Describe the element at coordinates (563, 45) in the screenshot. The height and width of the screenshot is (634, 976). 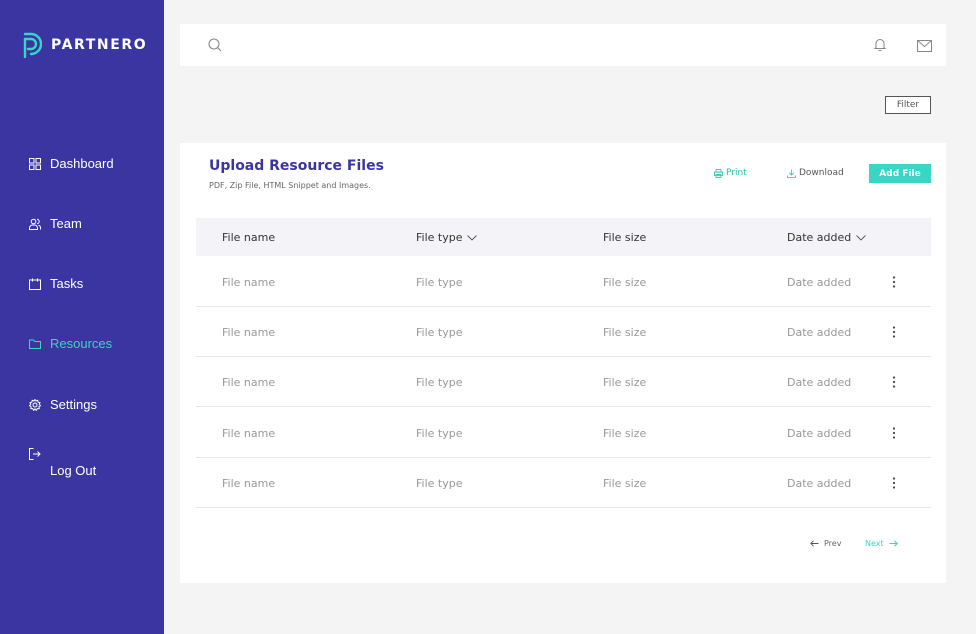
I see `top-bar` at that location.